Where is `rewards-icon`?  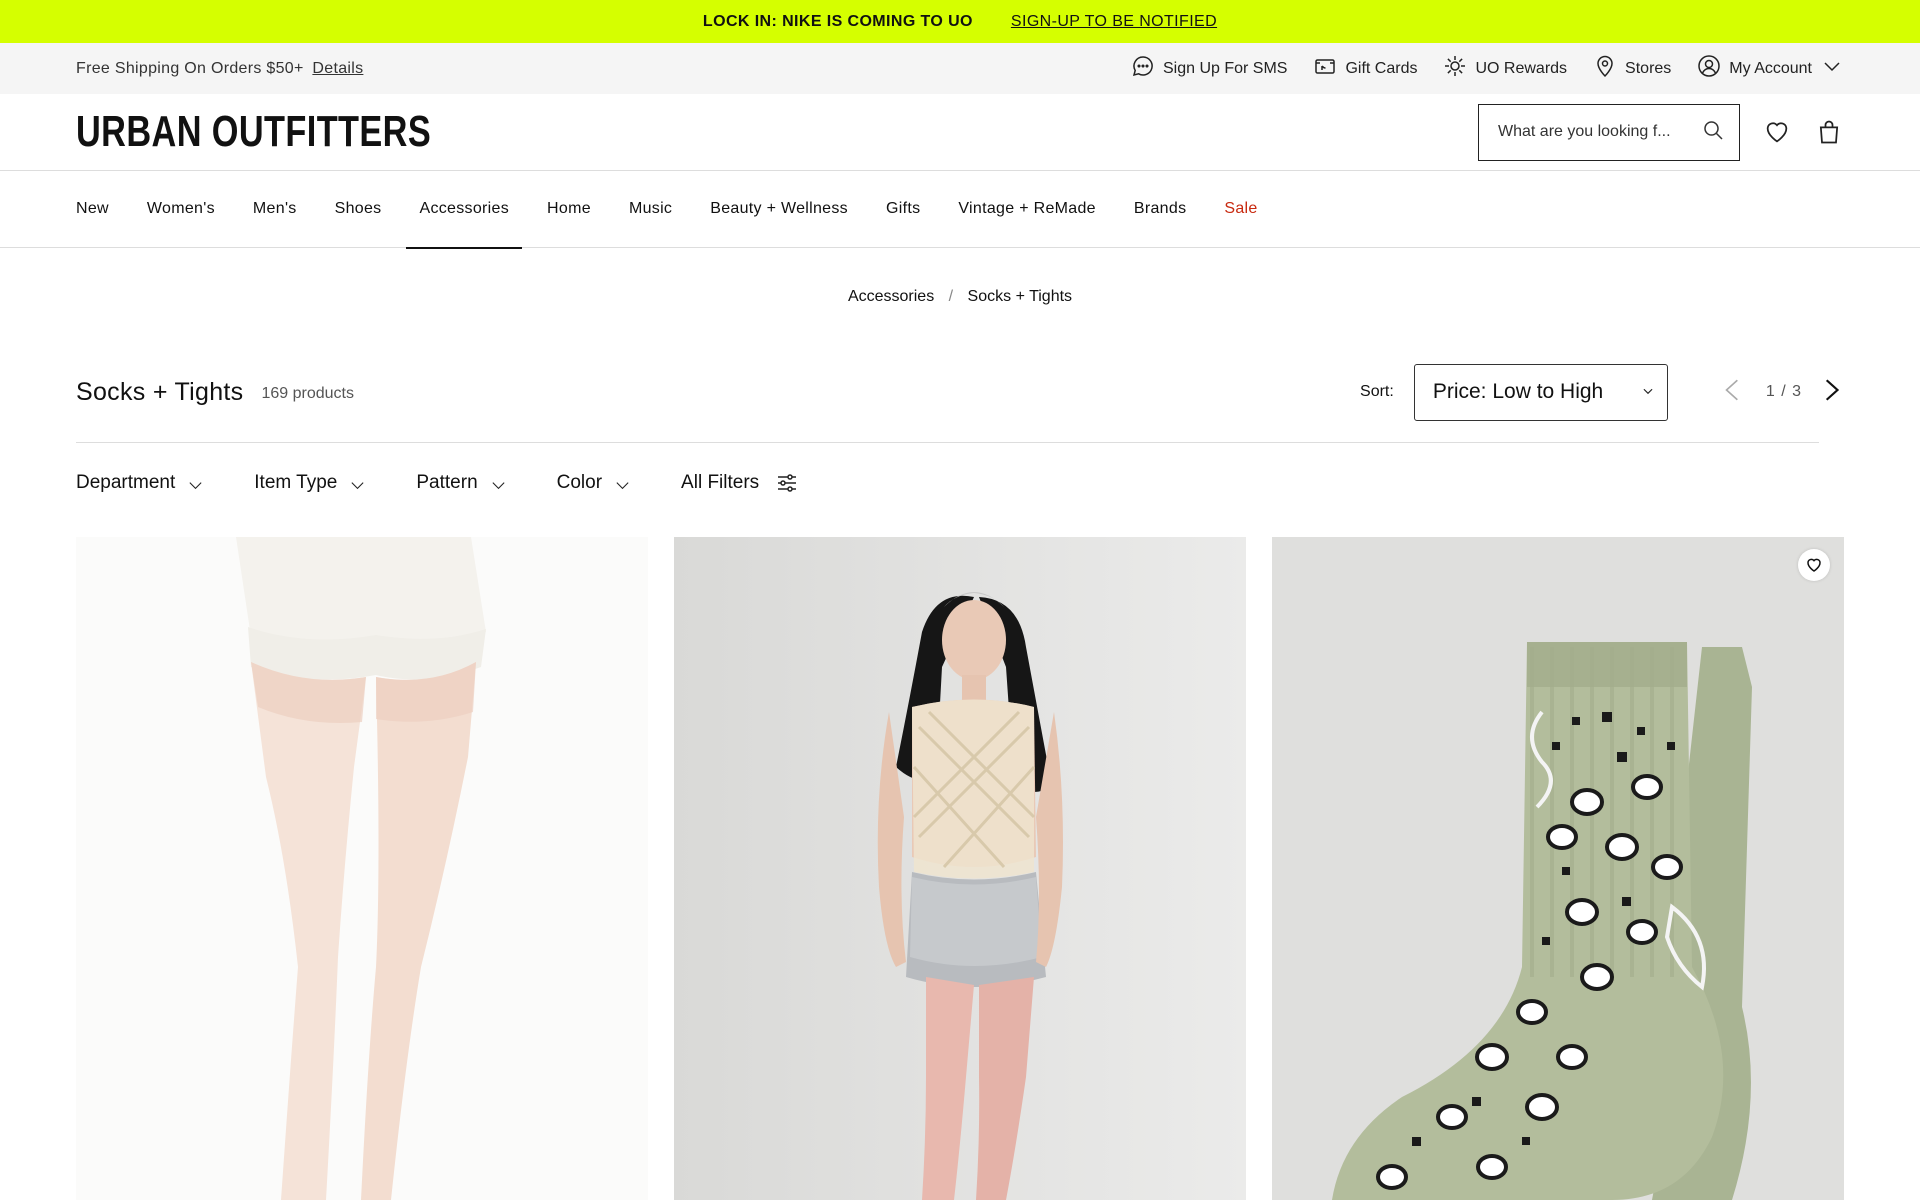 rewards-icon is located at coordinates (1455, 68).